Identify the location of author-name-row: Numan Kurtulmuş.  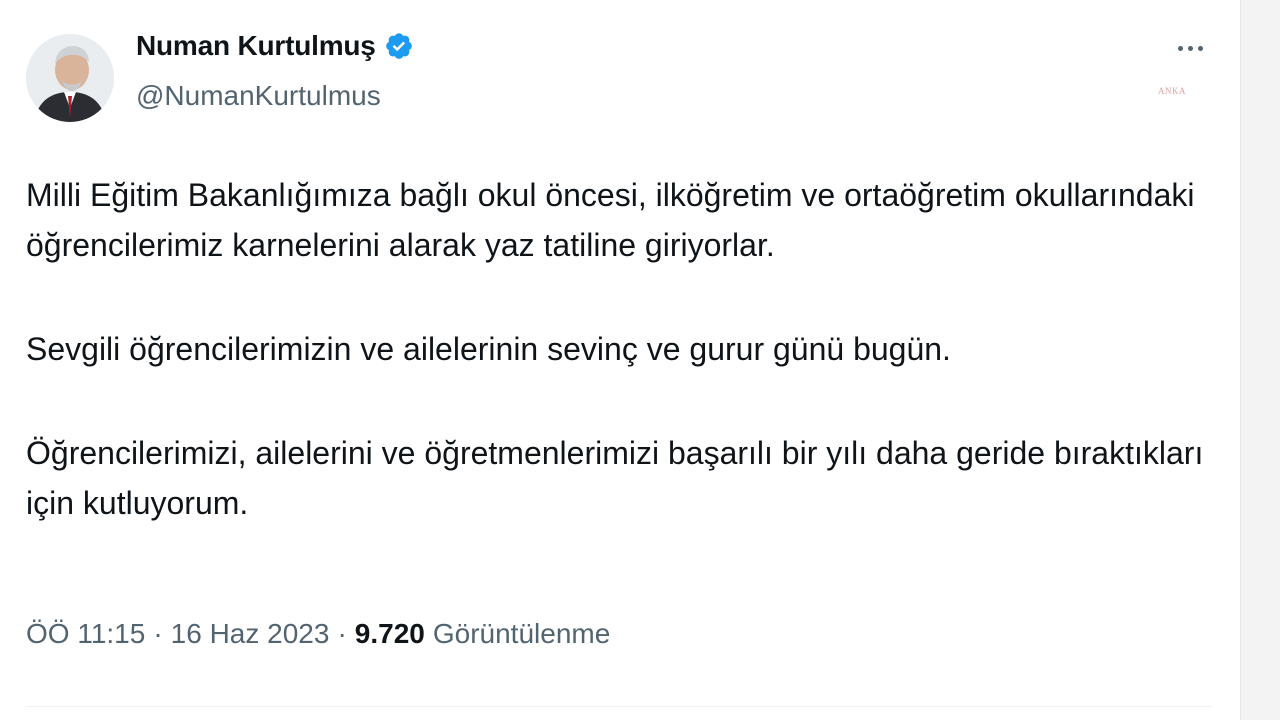
(275, 46).